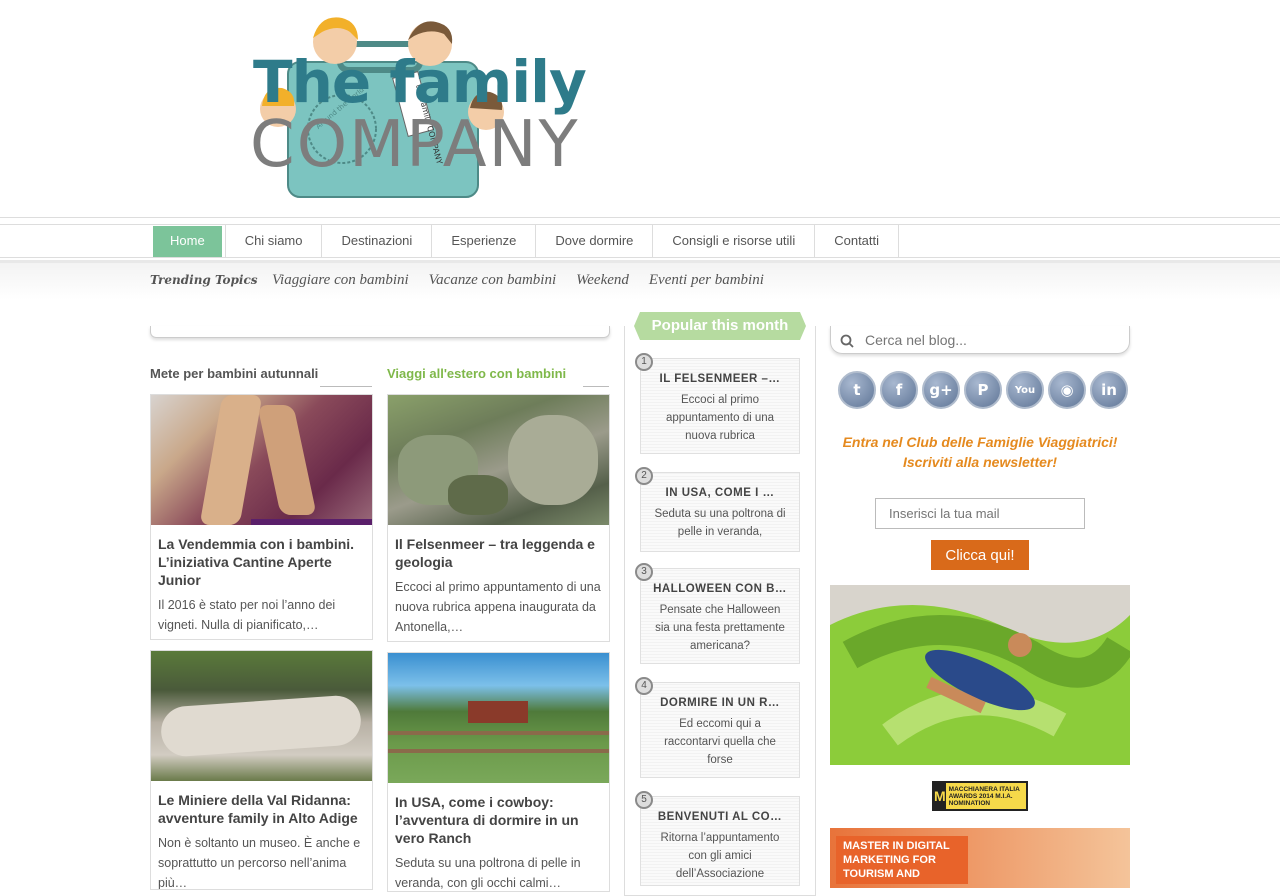 The height and width of the screenshot is (896, 1280). I want to click on rss-icon: ◉, so click(1067, 390).